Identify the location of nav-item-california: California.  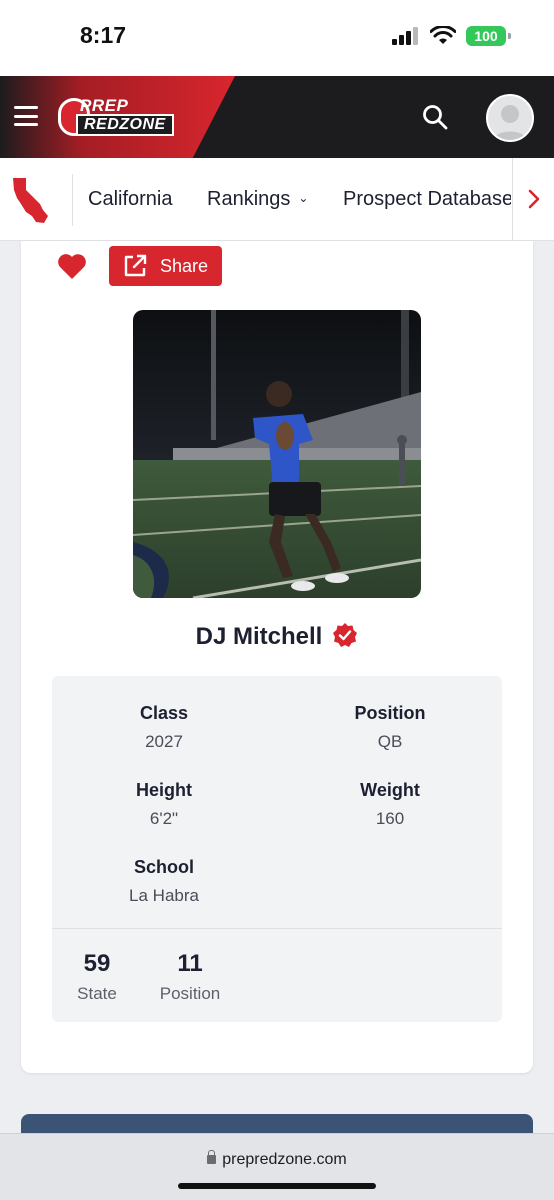
(130, 199).